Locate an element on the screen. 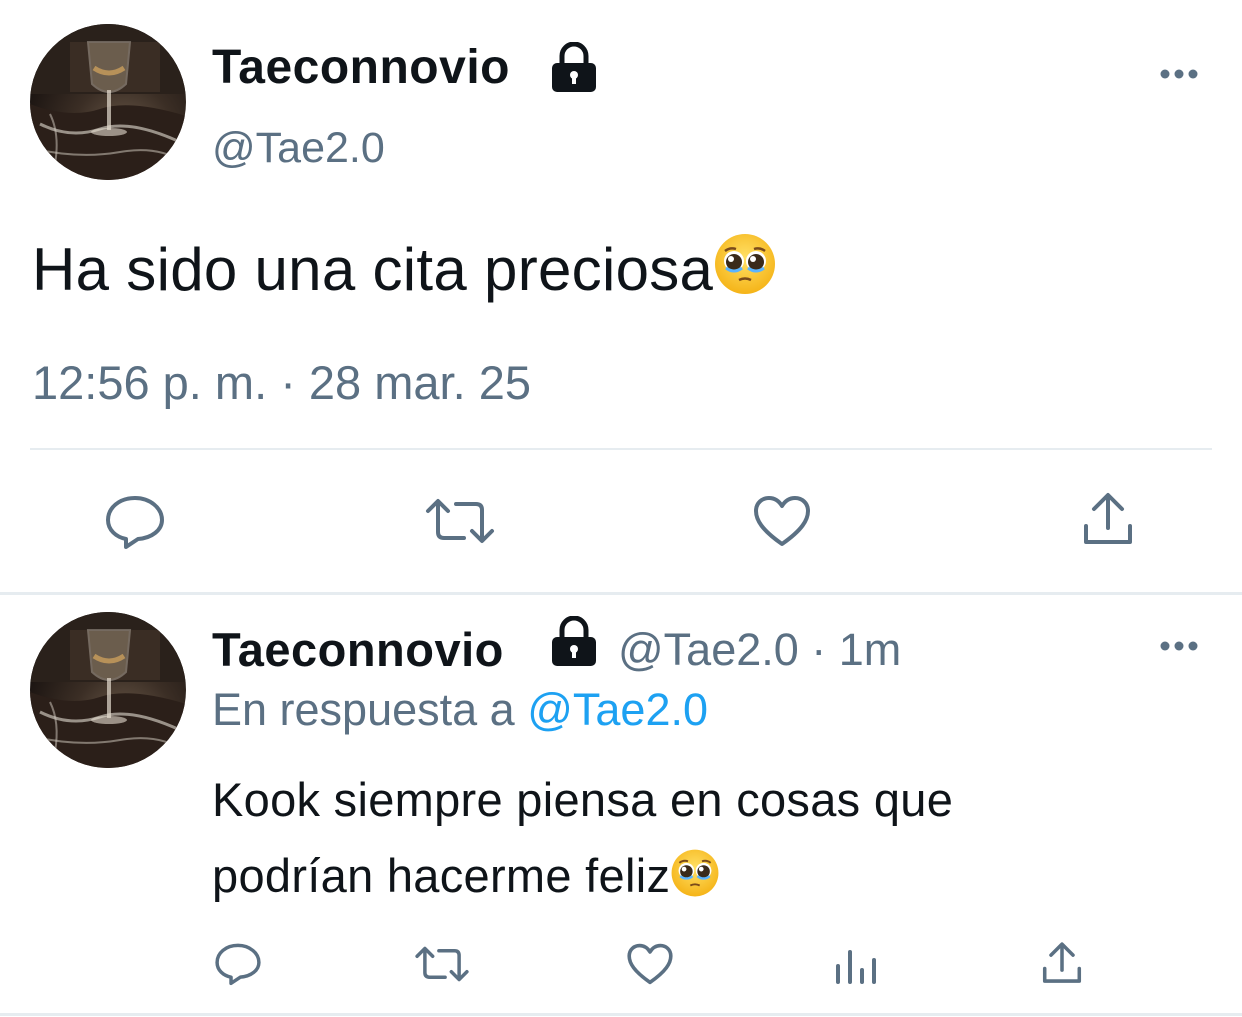 Image resolution: width=1242 pixels, height=1017 pixels. reply-text-line-2: podrían hacerme feliz is located at coordinates (692, 879).